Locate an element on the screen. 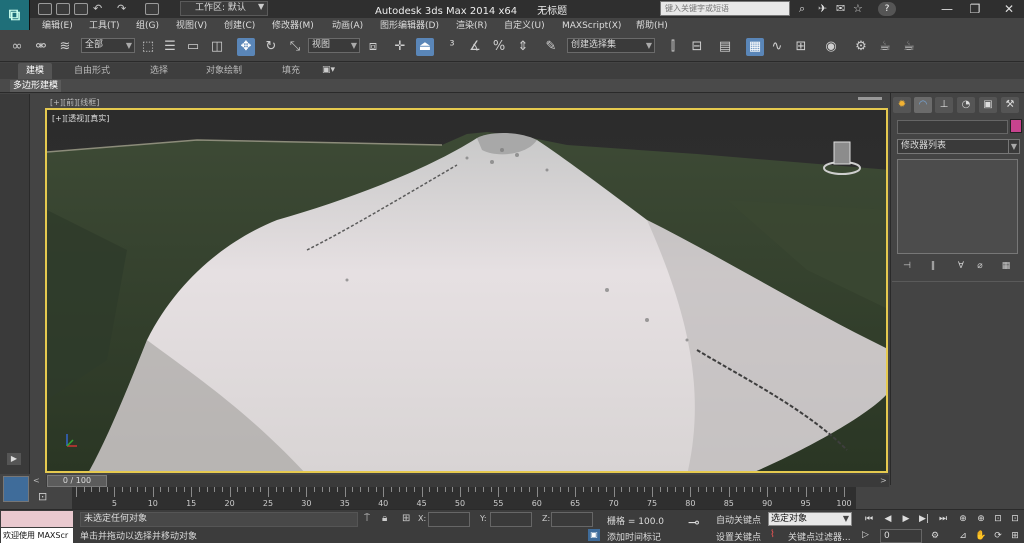  menu-modifiers: 修改器(M) is located at coordinates (293, 26).